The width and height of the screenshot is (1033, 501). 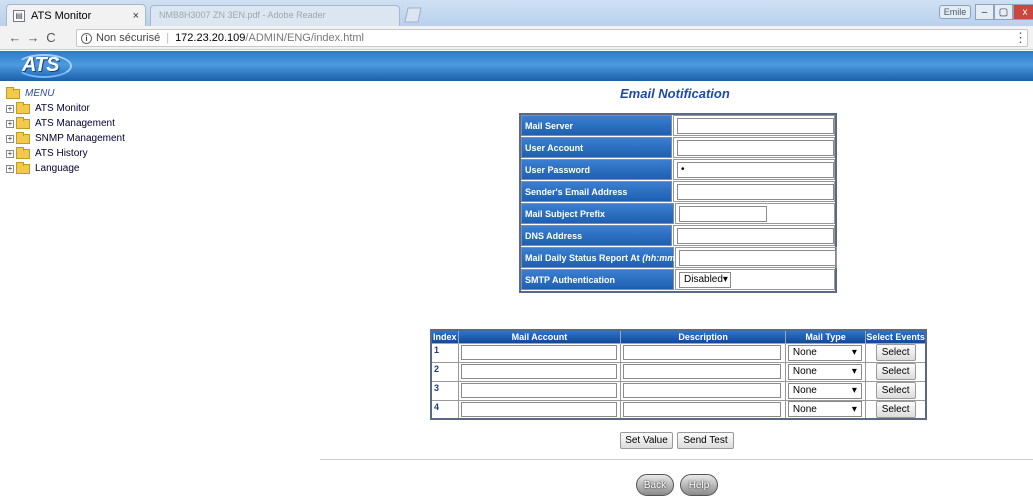 I want to click on col-mail-type: Mail Type, so click(x=825, y=336).